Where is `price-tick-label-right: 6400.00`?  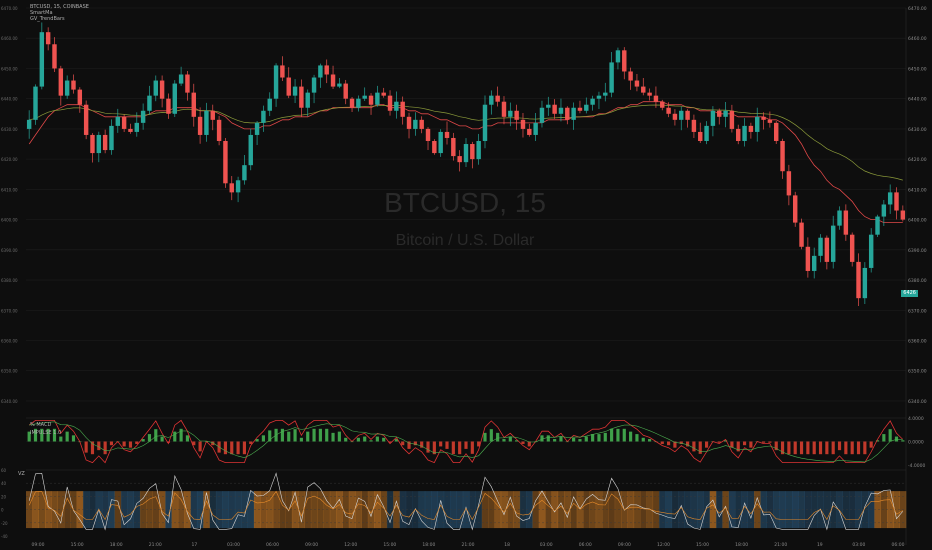 price-tick-label-right: 6400.00 is located at coordinates (917, 221).